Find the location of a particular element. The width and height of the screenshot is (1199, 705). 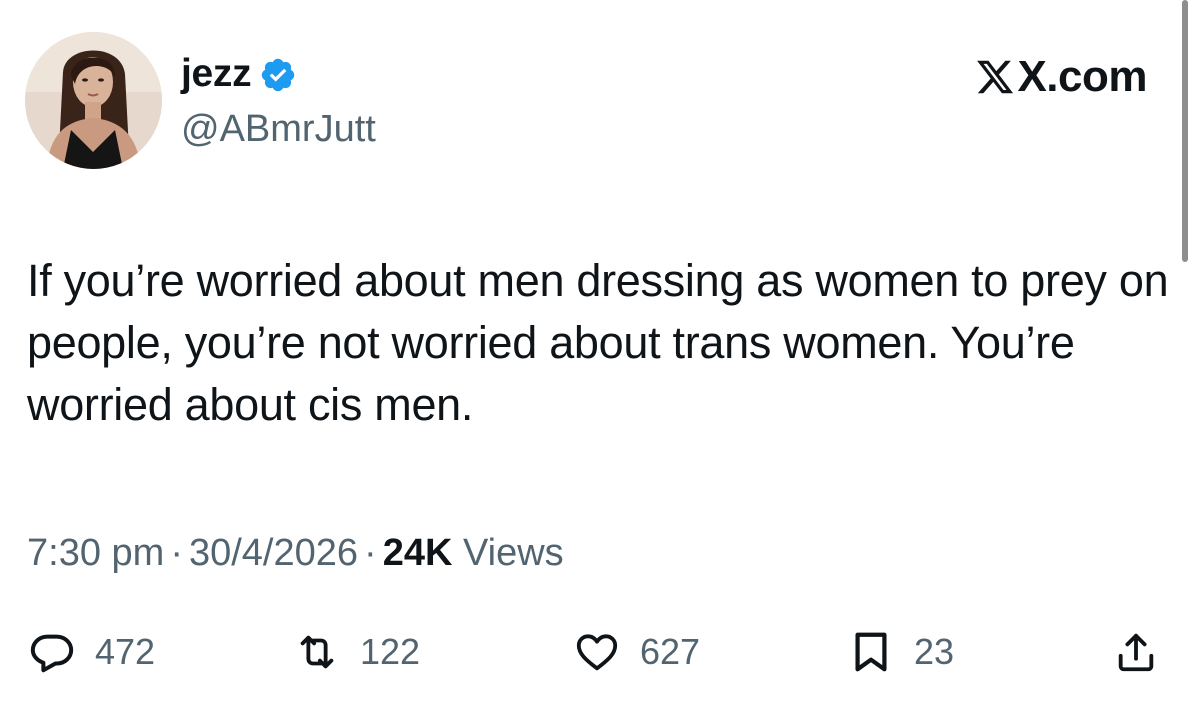

action-bar: 472 122 627 23 is located at coordinates (599, 652).